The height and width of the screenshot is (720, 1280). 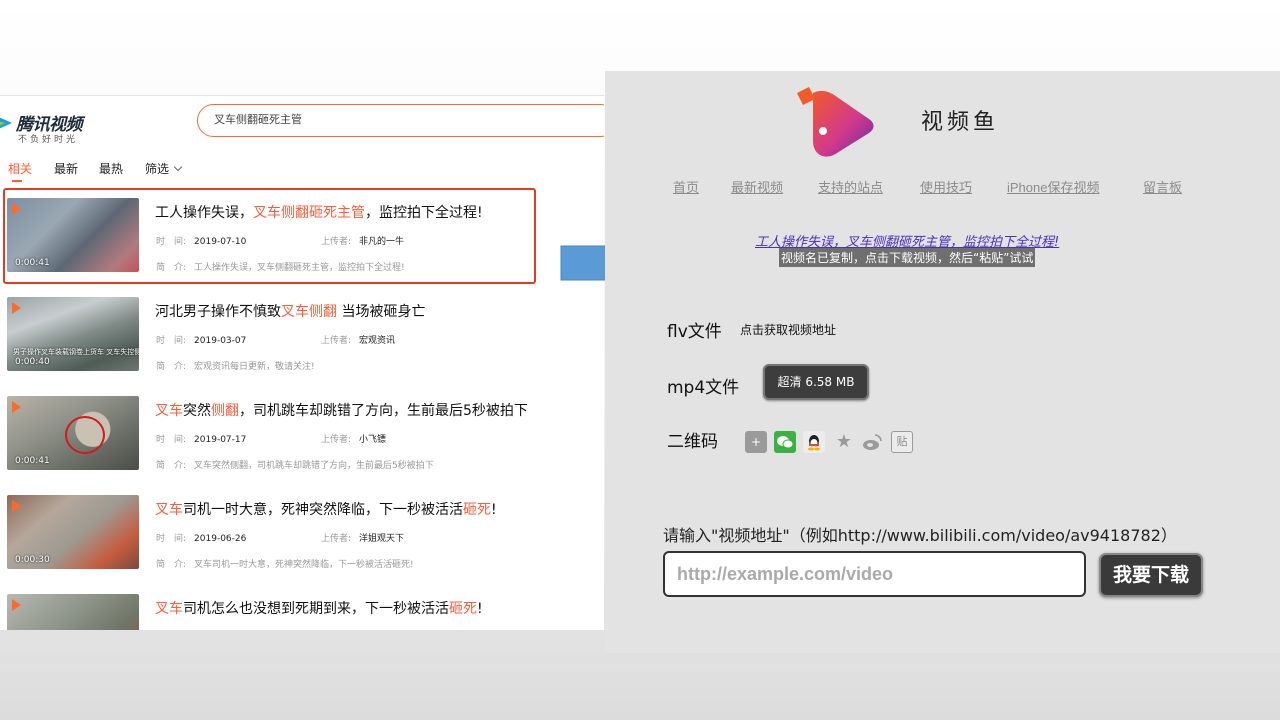 I want to click on video-duration: 0:00:30, so click(x=32, y=560).